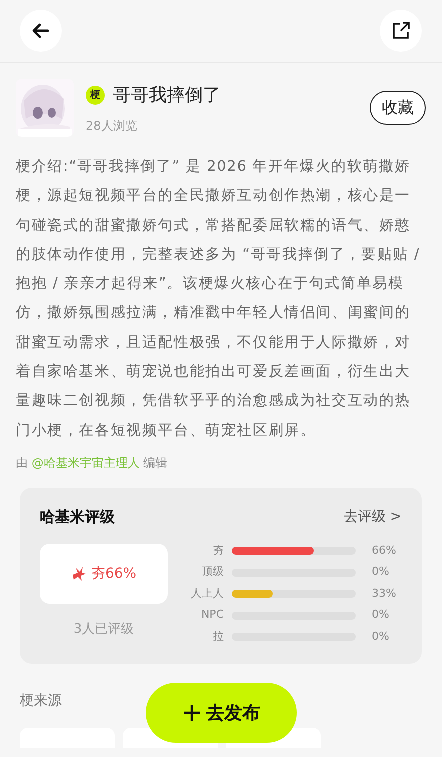 This screenshot has width=442, height=757. What do you see at coordinates (373, 517) in the screenshot?
I see `rate-link: 去评级 >` at bounding box center [373, 517].